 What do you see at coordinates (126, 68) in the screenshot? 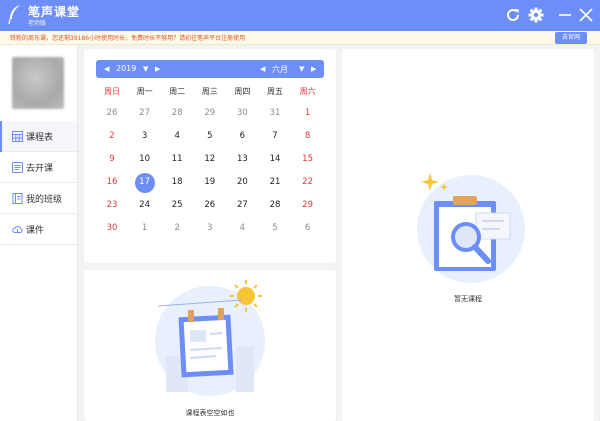
I see `year-label: 2019` at bounding box center [126, 68].